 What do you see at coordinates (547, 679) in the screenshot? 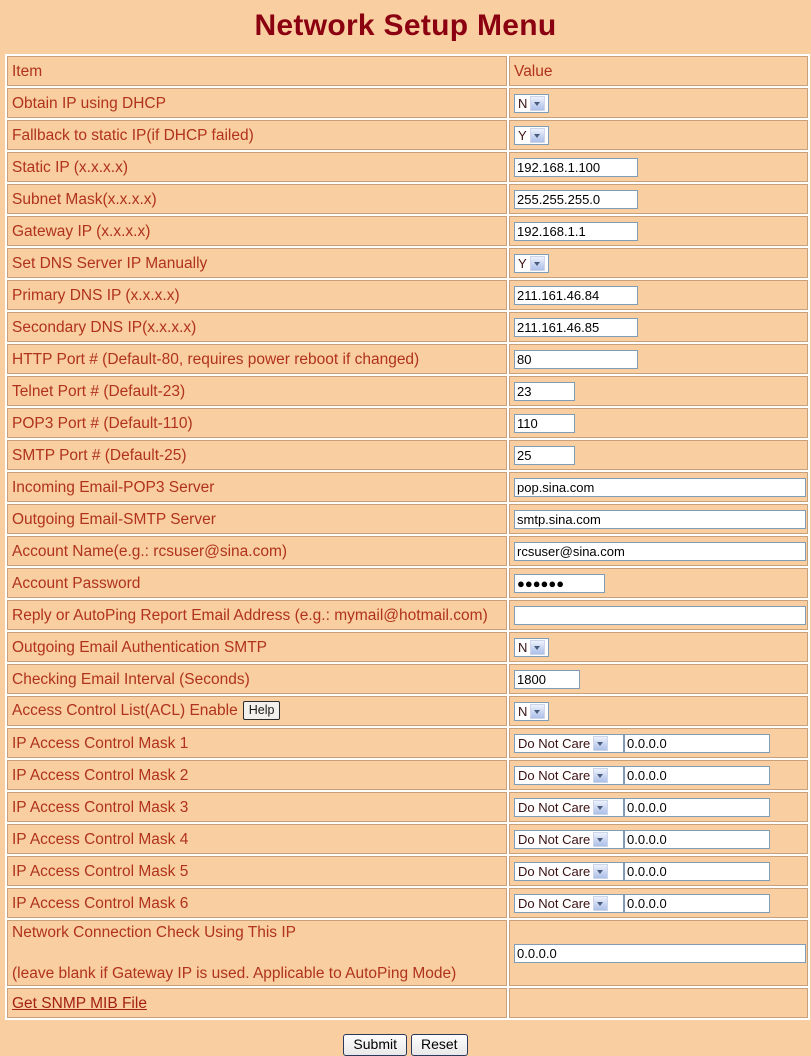
I see `checking-email-interval-input: 1800` at bounding box center [547, 679].